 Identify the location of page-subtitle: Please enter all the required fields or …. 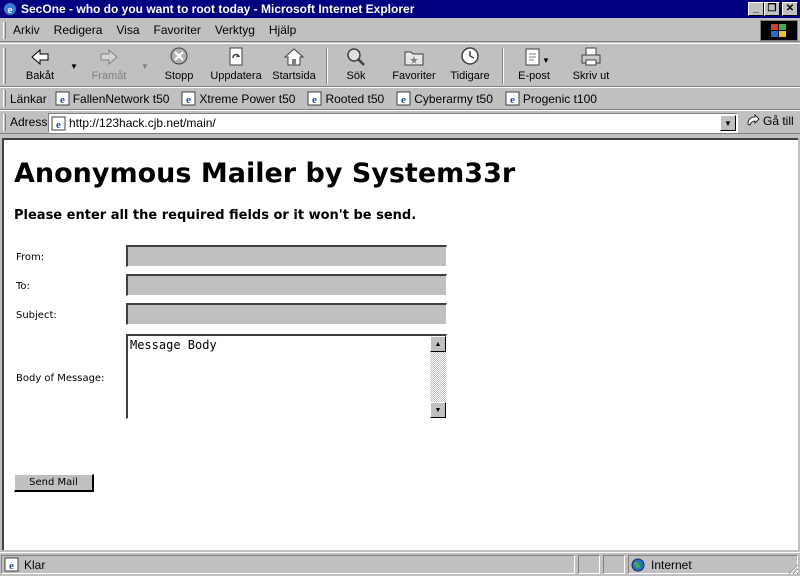
(215, 215).